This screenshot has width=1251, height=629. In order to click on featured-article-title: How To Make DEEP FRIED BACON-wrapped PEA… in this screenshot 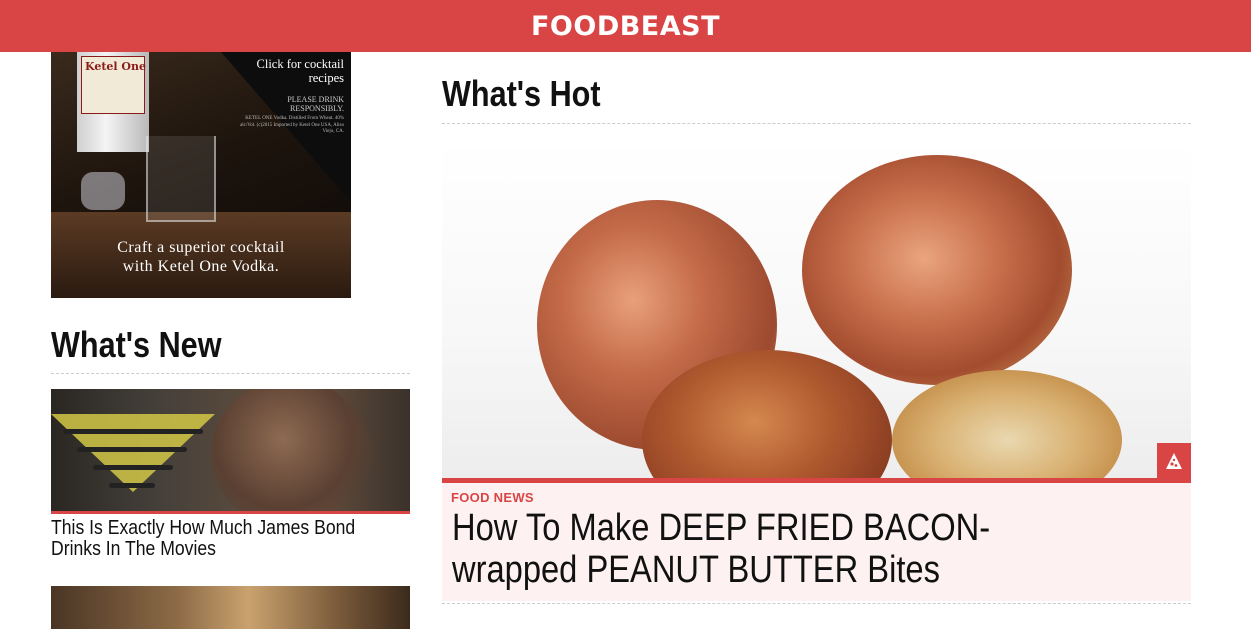, I will do `click(779, 549)`.